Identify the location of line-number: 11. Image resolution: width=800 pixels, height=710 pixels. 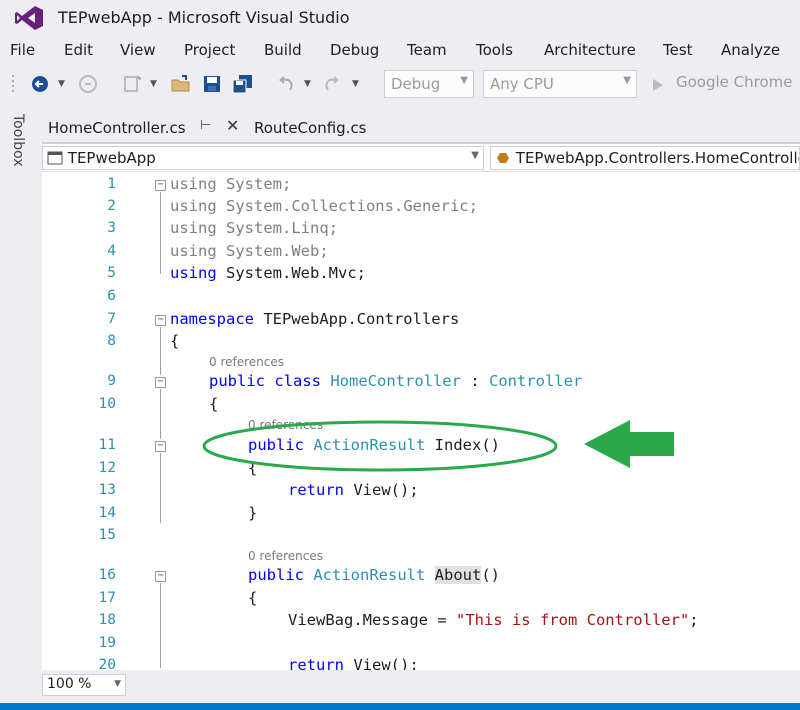
(107, 445).